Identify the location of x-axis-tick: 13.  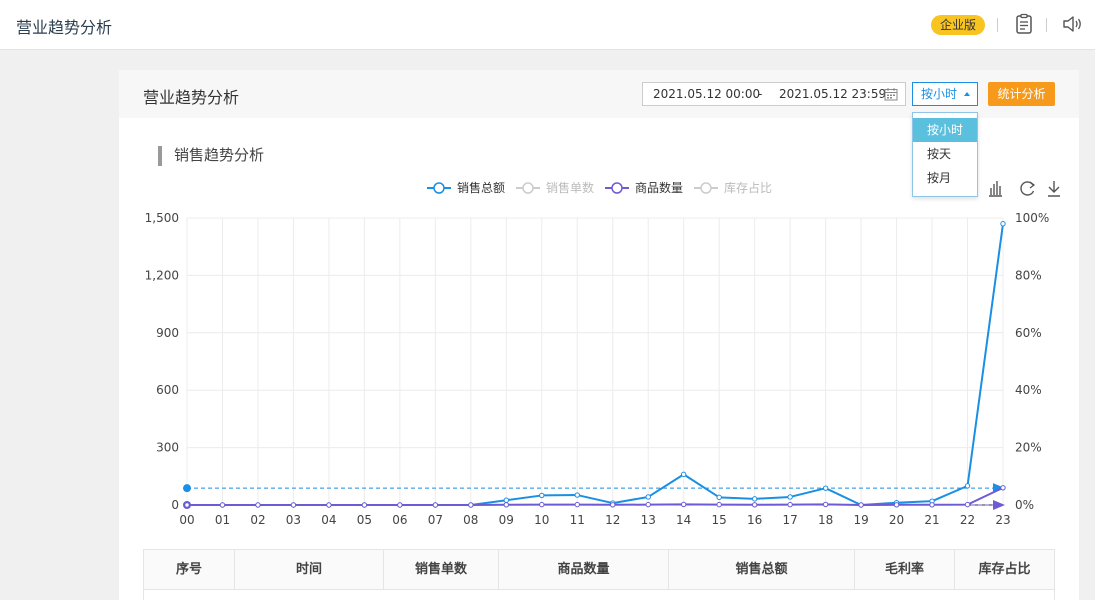
(648, 520).